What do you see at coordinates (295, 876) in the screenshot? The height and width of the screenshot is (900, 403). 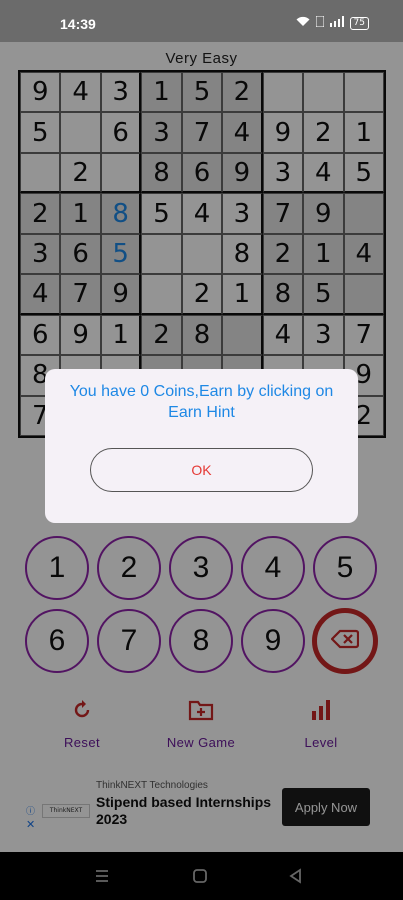 I see `back-icon` at bounding box center [295, 876].